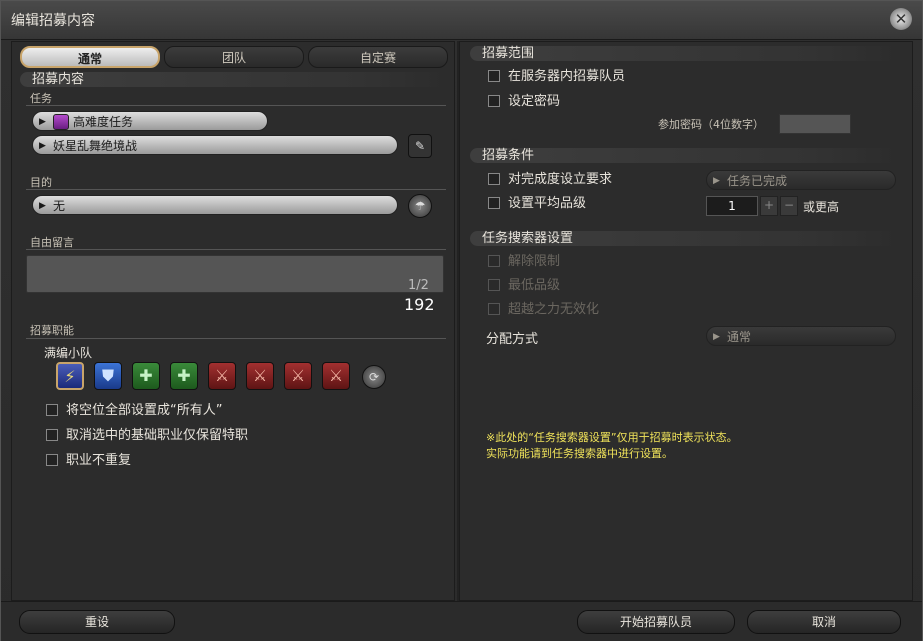 This screenshot has width=923, height=641. What do you see at coordinates (68, 353) in the screenshot?
I see `party-label: 满编小队` at bounding box center [68, 353].